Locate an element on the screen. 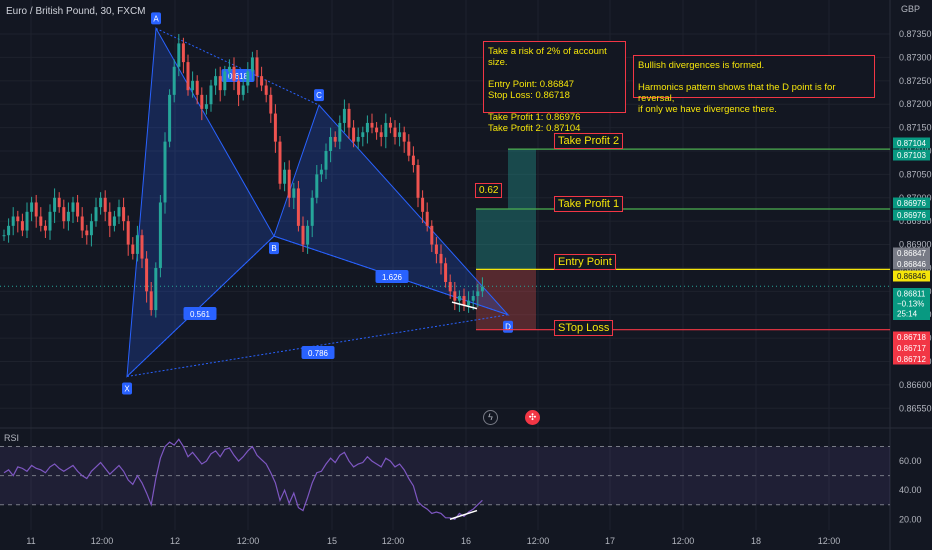 This screenshot has height=550, width=932. rsi-indicator-label: RSI is located at coordinates (11, 438).